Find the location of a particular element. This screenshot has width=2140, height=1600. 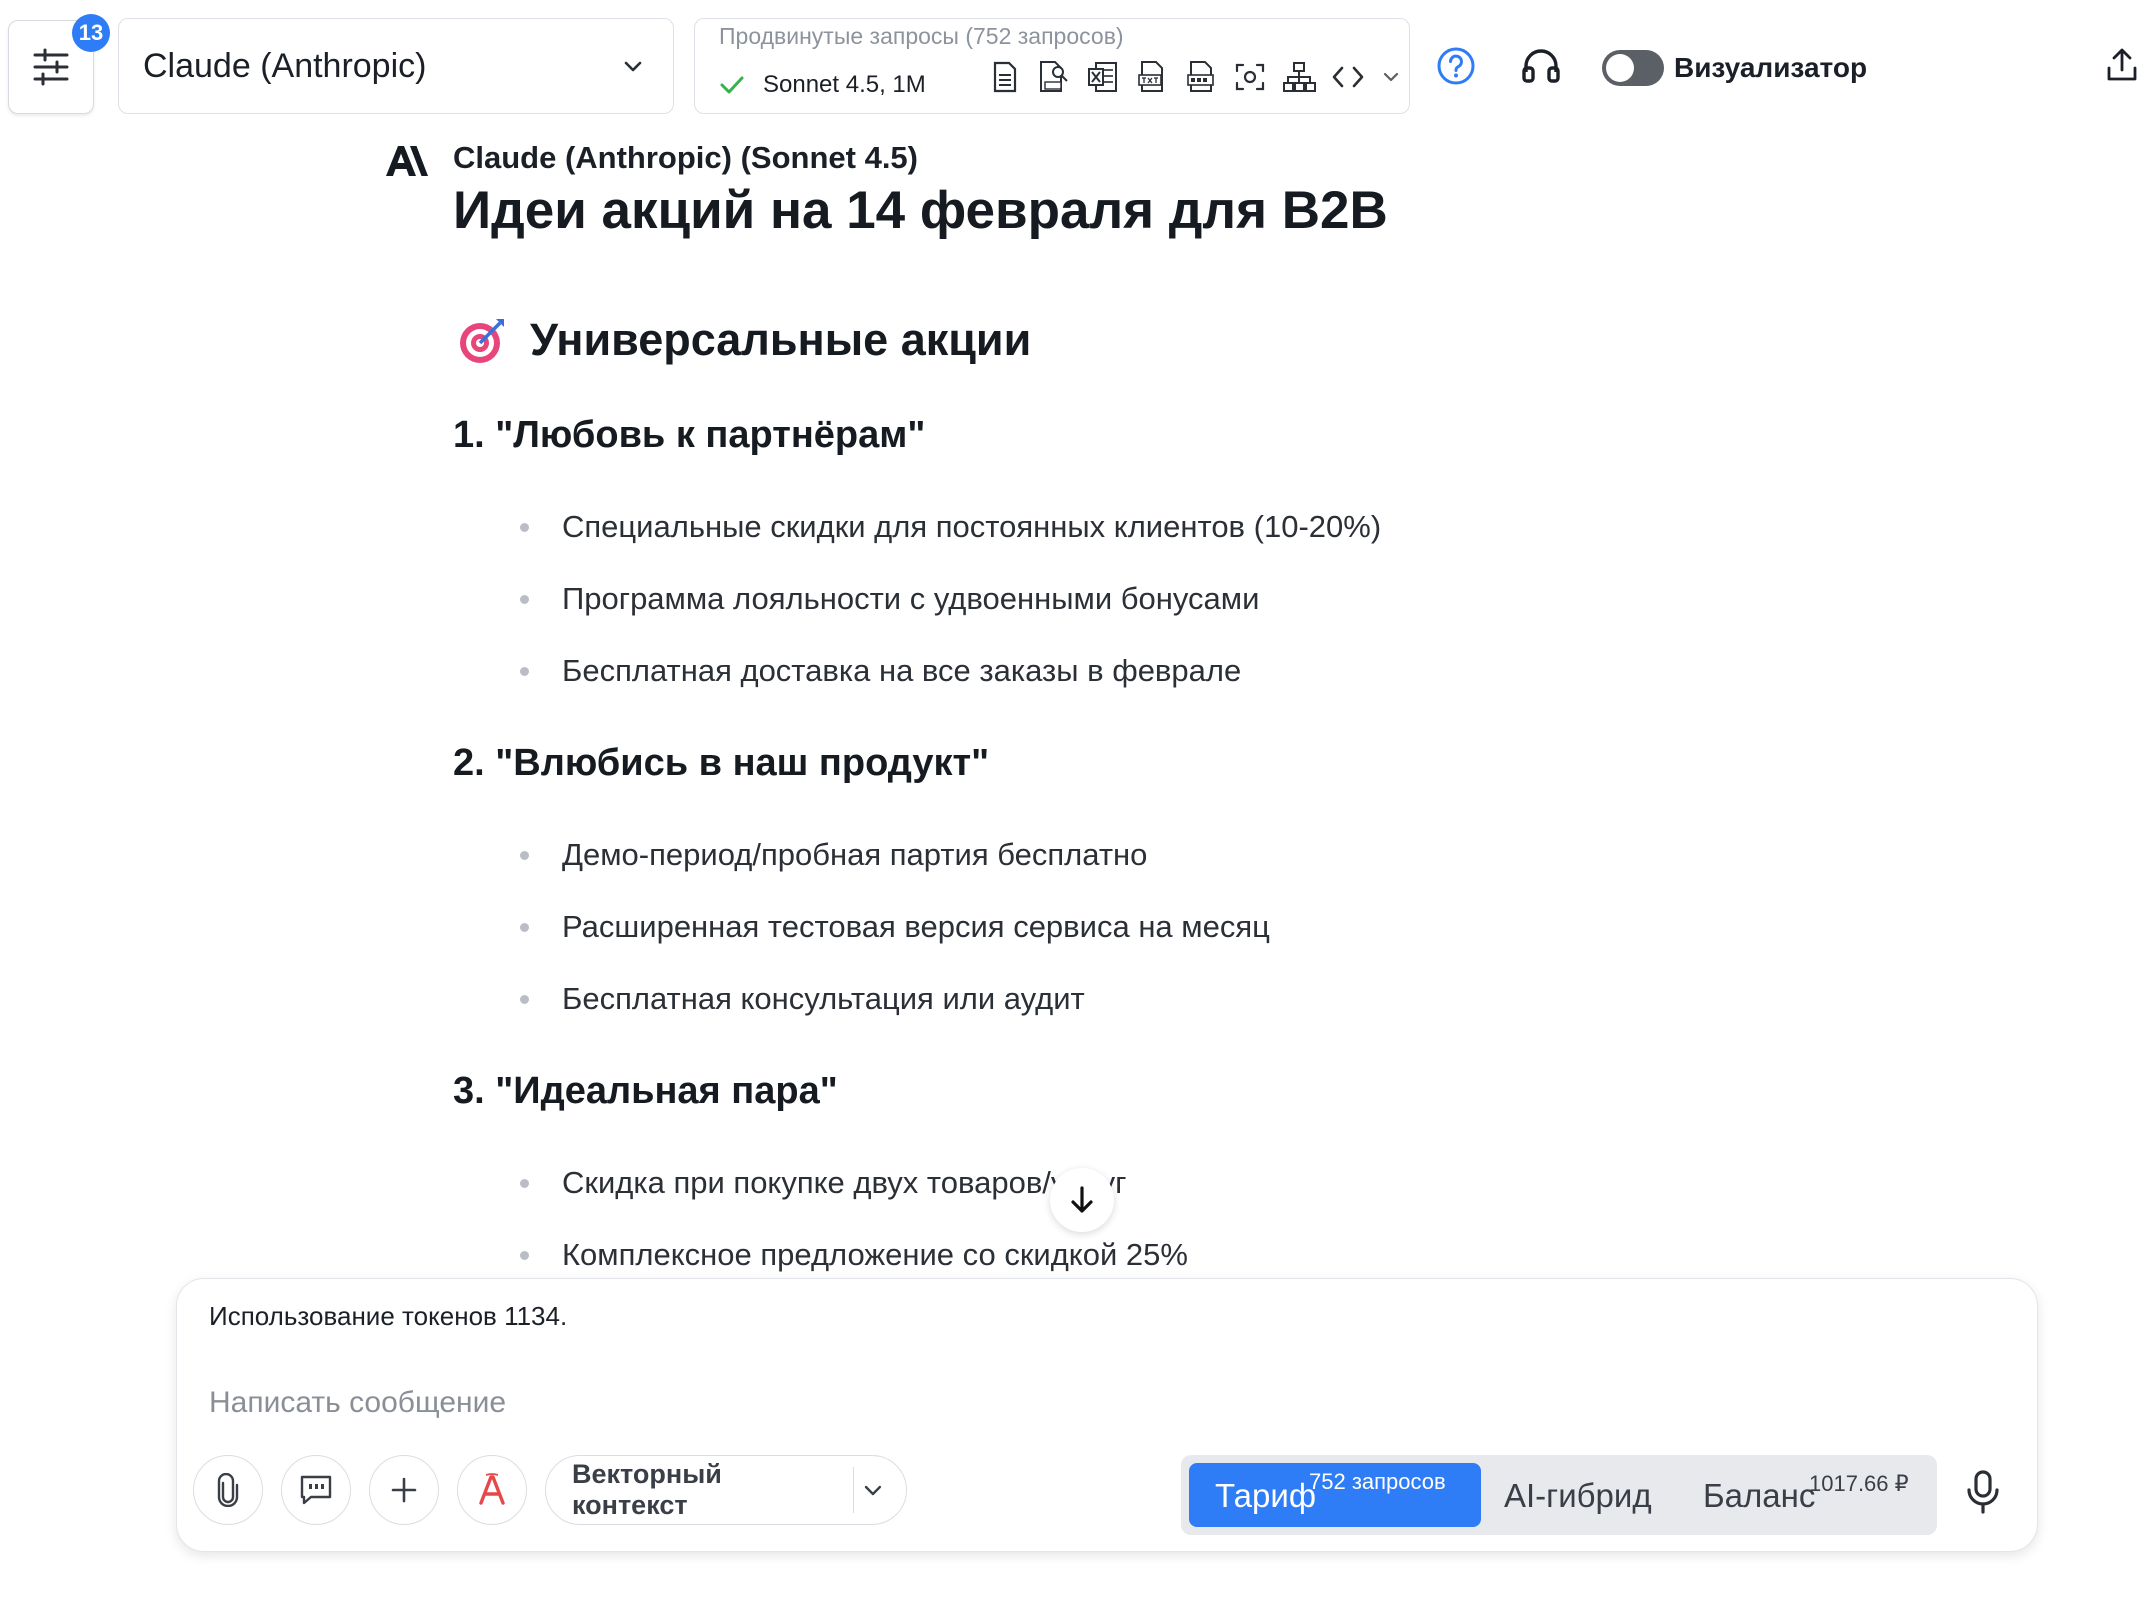

vector-context-select: Векторный контекст is located at coordinates (726, 1490).